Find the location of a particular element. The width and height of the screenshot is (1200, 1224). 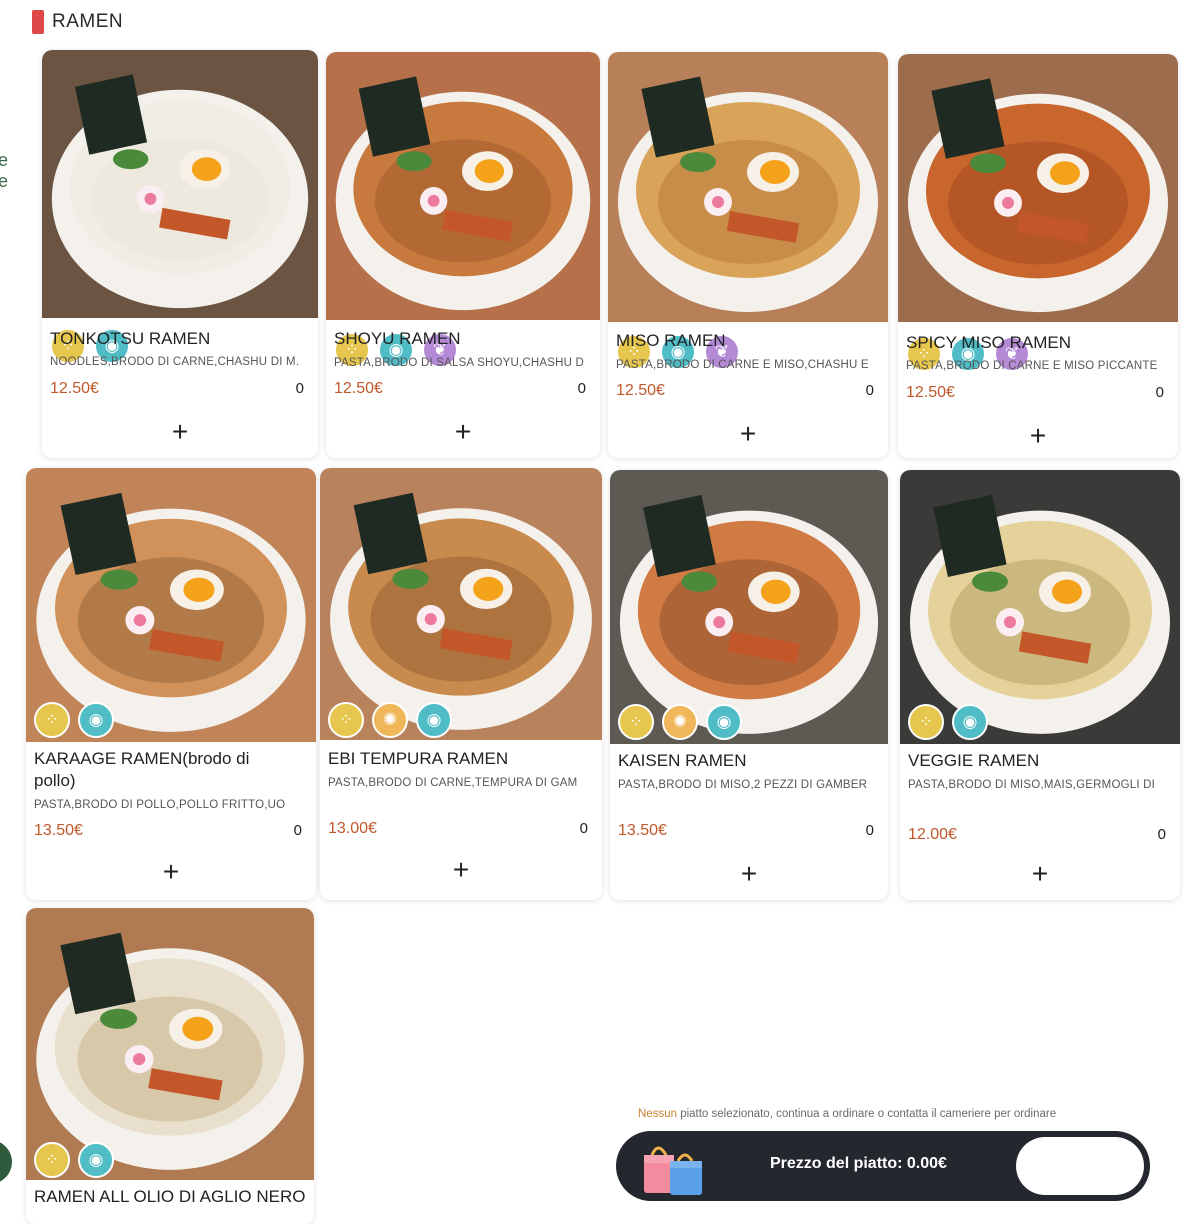

dish-description: PASTA,BRODO DI SALSA SHOYU,CHASHU D is located at coordinates (459, 363).